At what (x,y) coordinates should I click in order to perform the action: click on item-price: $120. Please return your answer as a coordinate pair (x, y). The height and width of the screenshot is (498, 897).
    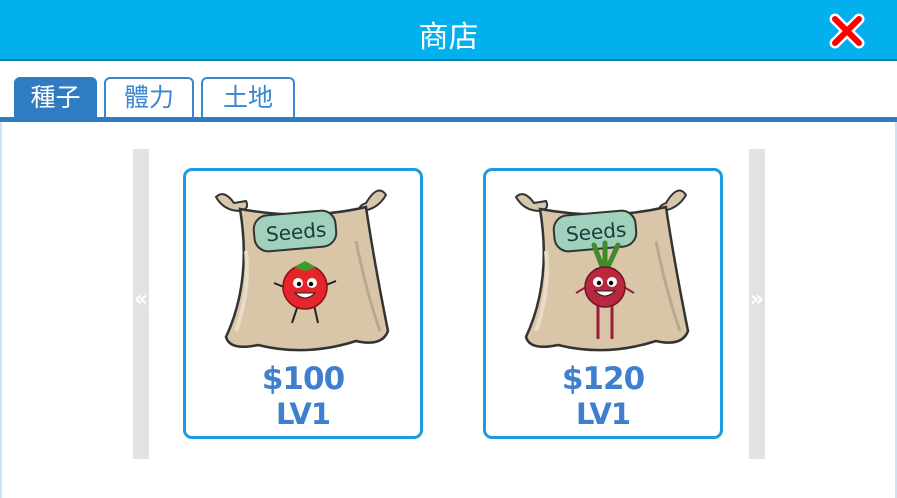
    Looking at the image, I should click on (603, 379).